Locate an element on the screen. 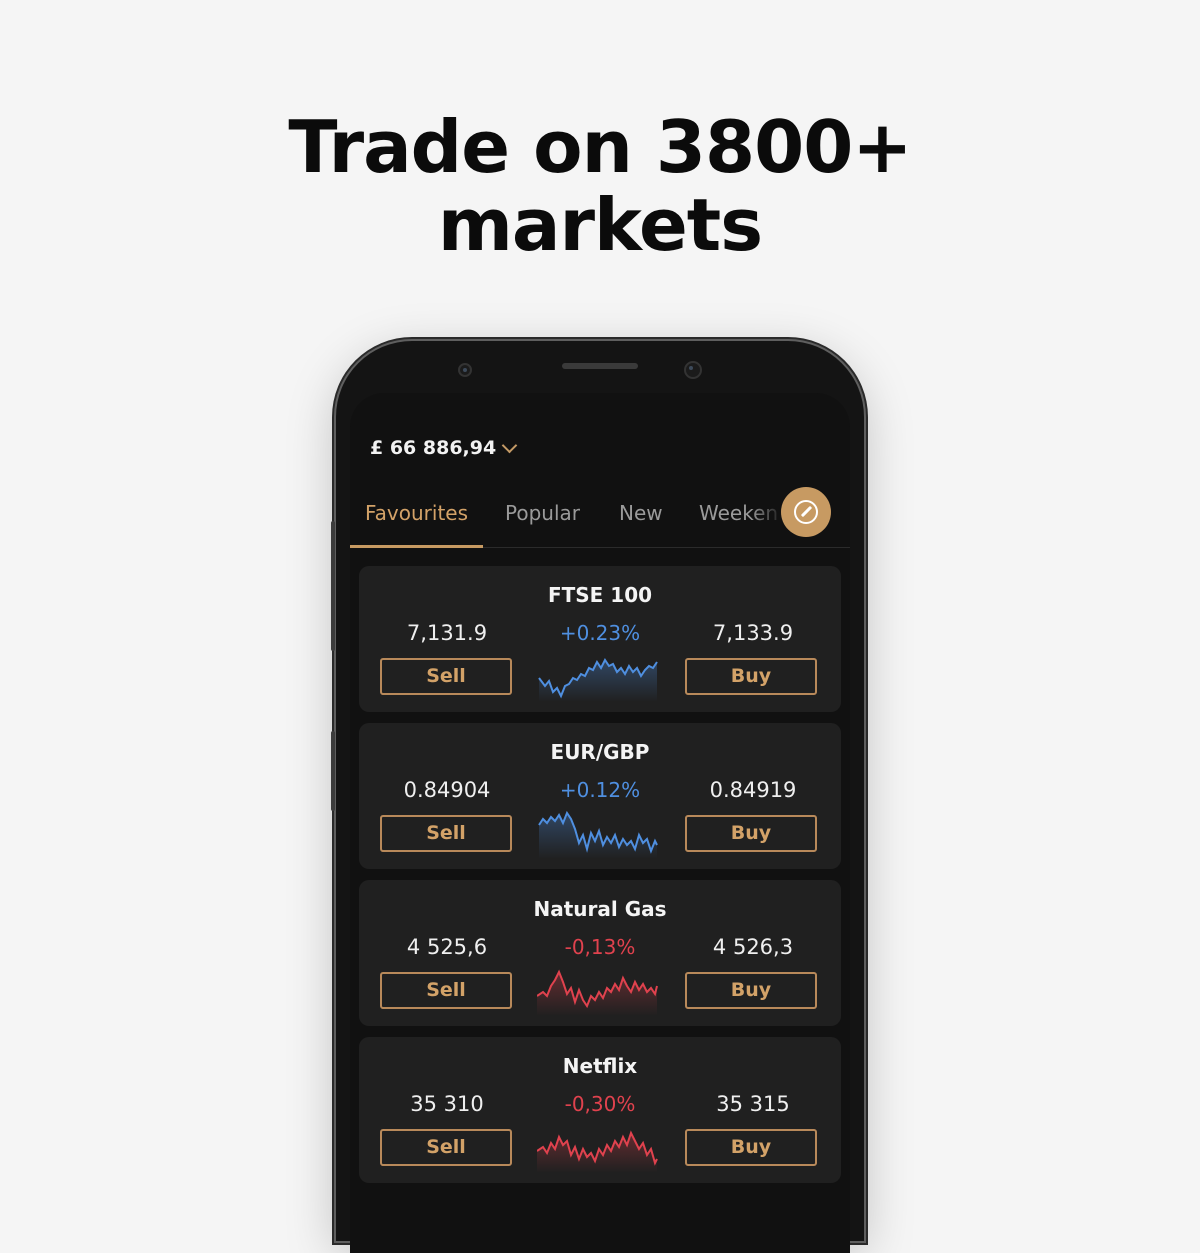 The width and height of the screenshot is (1200, 1253). tab-new: New is located at coordinates (641, 513).